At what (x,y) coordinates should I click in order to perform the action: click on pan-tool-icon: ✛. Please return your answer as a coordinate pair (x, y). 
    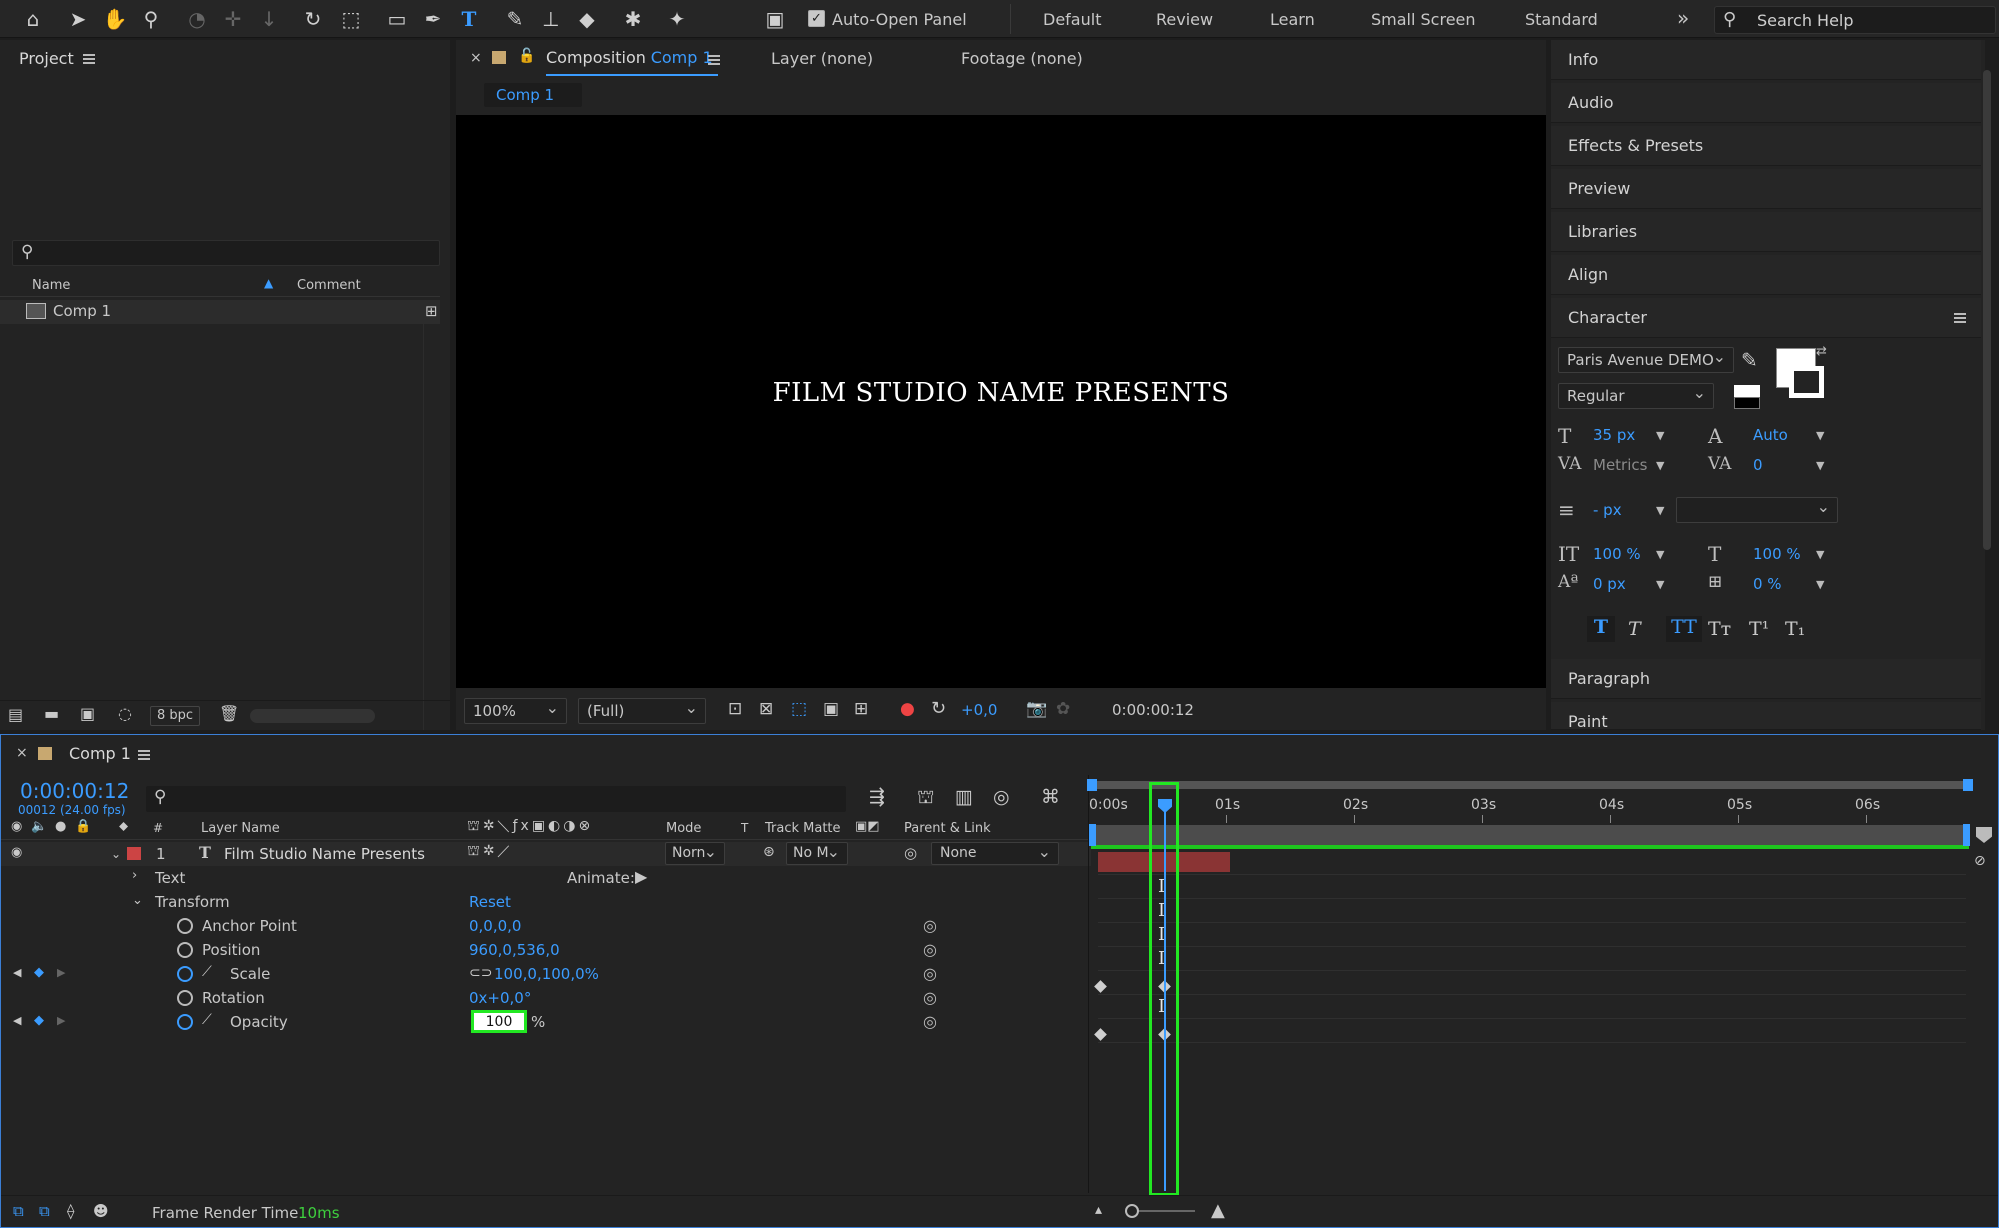
    Looking at the image, I should click on (233, 19).